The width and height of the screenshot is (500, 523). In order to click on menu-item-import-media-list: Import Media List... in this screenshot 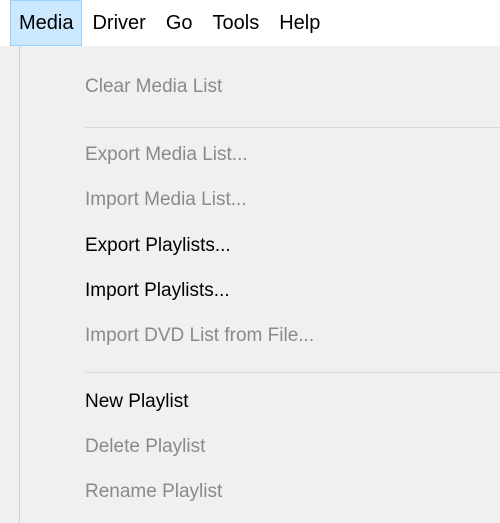, I will do `click(166, 200)`.